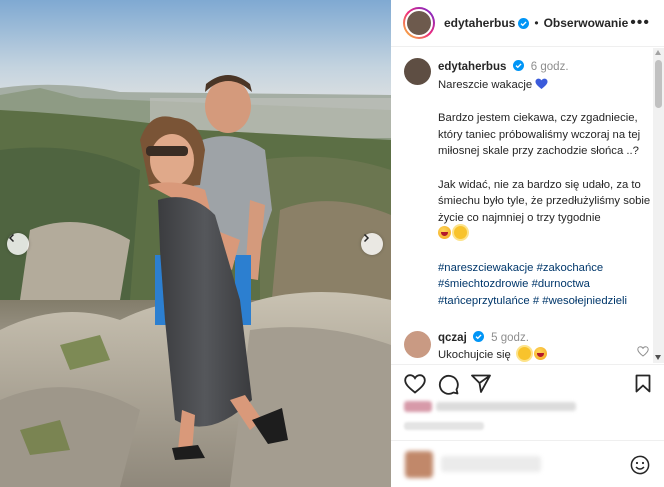  What do you see at coordinates (448, 384) in the screenshot?
I see `comment-icon` at bounding box center [448, 384].